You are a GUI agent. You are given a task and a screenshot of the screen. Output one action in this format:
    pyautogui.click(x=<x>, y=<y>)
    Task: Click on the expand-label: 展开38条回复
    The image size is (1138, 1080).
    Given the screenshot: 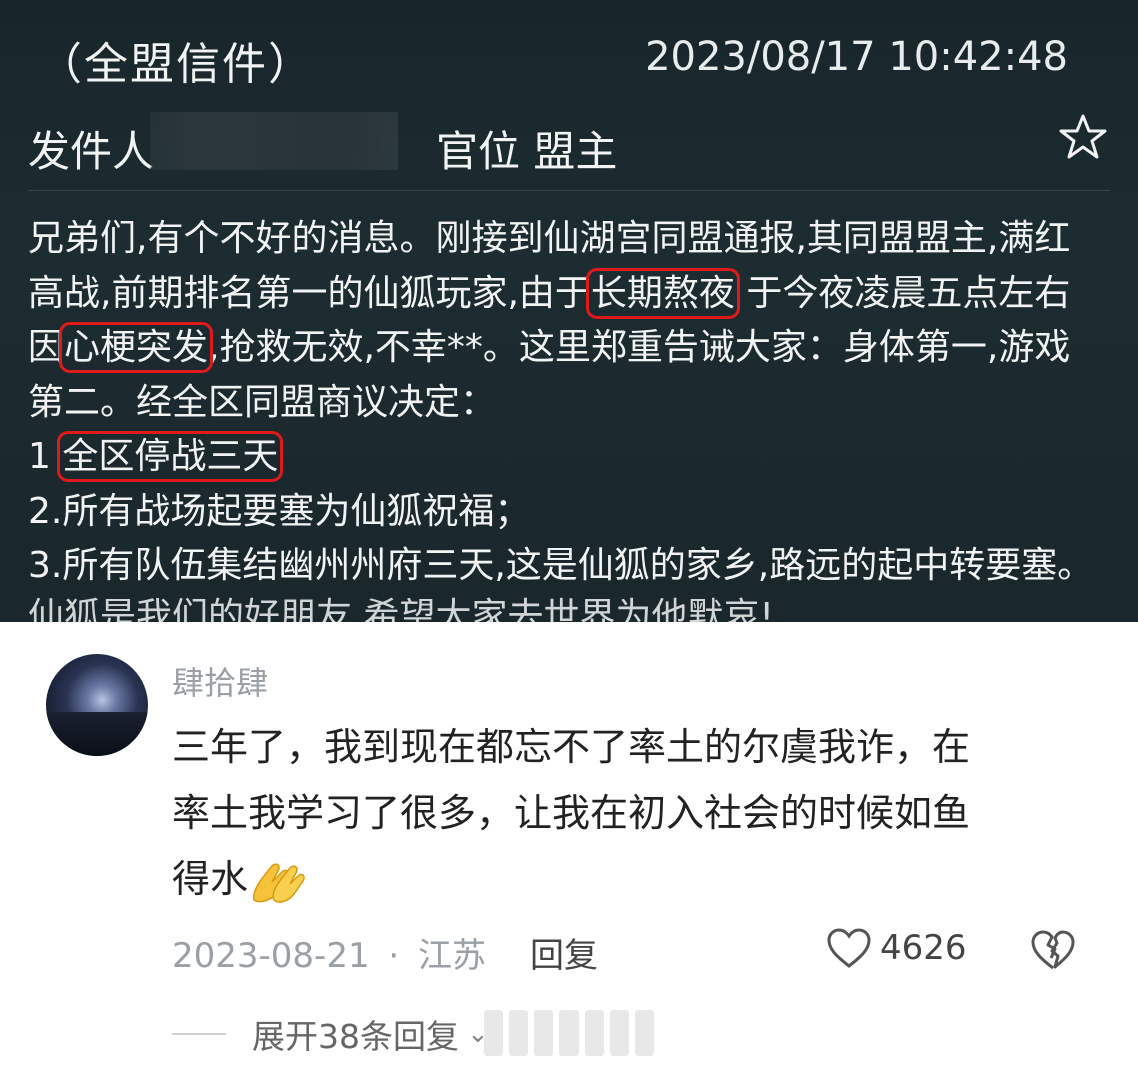 What is the action you would take?
    pyautogui.click(x=355, y=1036)
    